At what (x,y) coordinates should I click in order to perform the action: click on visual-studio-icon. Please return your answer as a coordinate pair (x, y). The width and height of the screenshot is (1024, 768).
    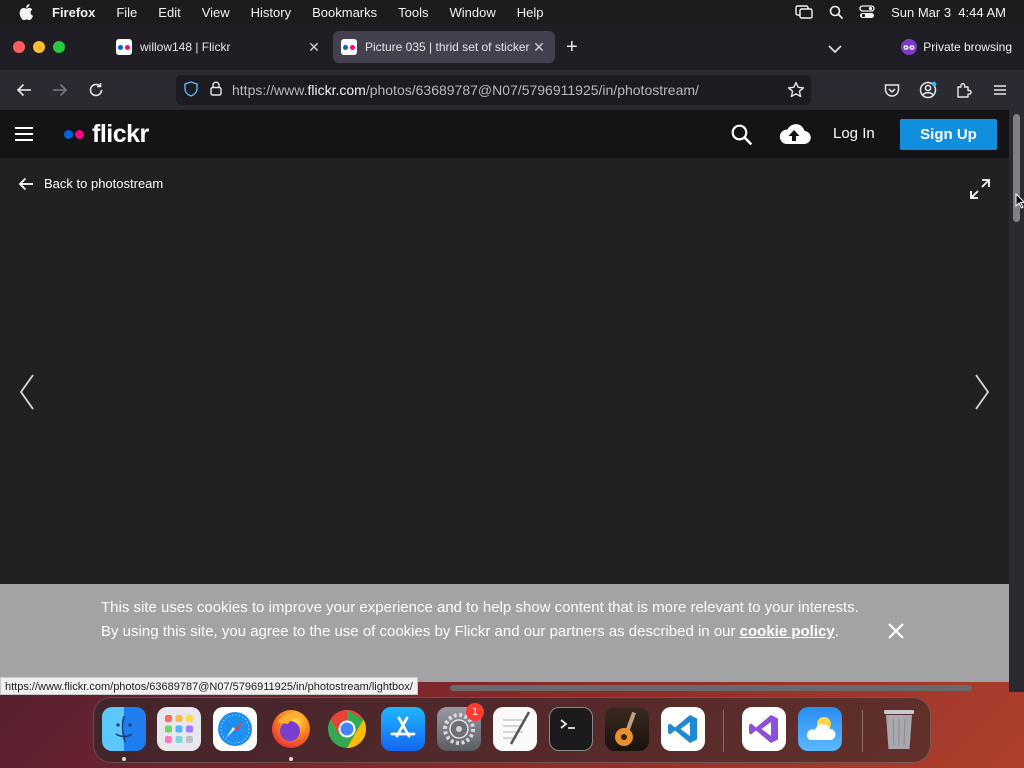
    Looking at the image, I should click on (764, 729).